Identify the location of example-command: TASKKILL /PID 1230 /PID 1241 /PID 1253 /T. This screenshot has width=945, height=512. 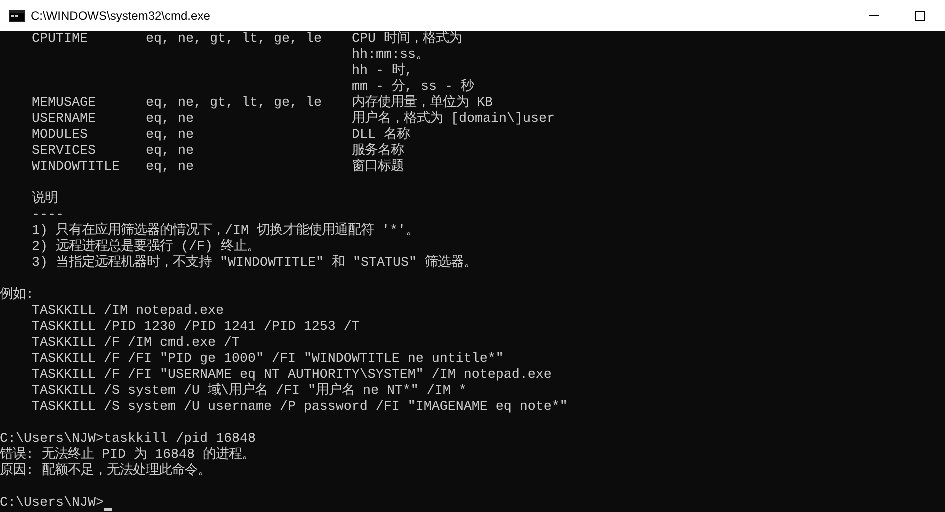
(196, 328).